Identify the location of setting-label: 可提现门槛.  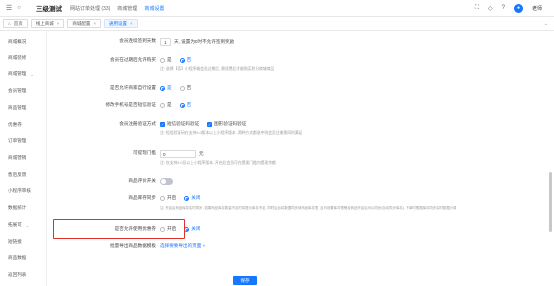
(144, 152).